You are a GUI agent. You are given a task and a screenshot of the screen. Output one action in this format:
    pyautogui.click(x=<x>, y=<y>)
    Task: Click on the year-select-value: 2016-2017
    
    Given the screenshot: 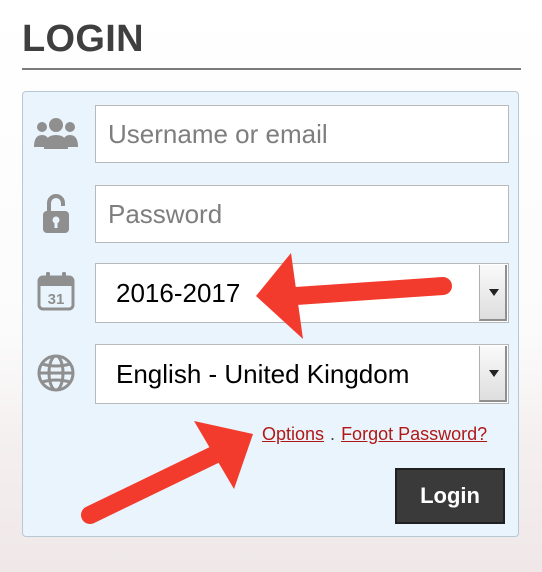 What is the action you would take?
    pyautogui.click(x=178, y=293)
    